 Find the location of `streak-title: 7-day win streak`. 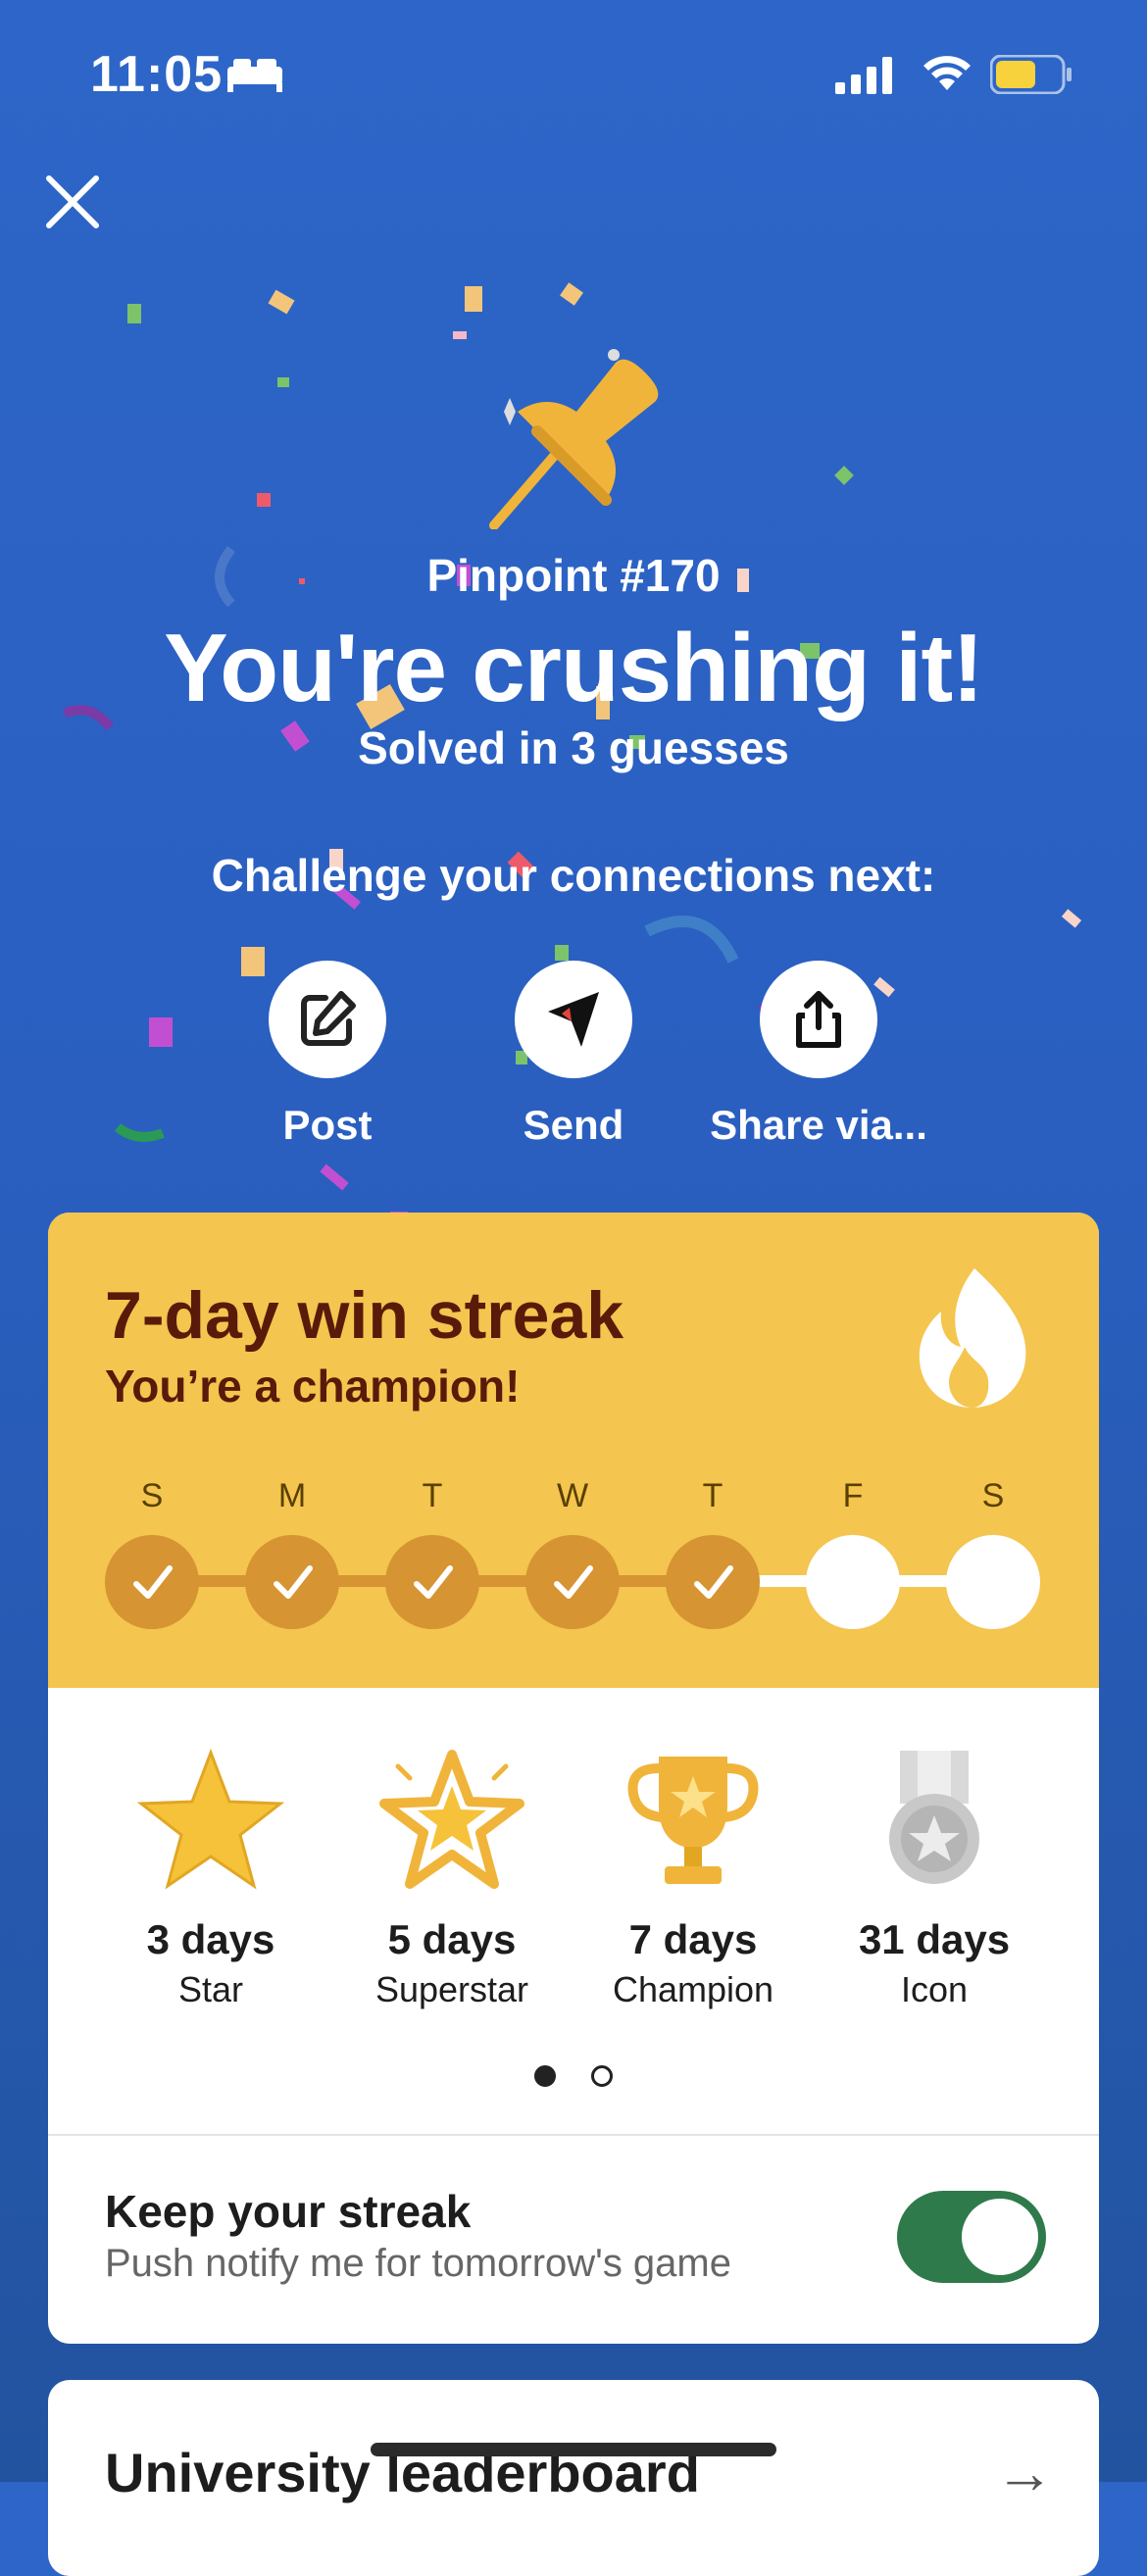

streak-title: 7-day win streak is located at coordinates (364, 1315).